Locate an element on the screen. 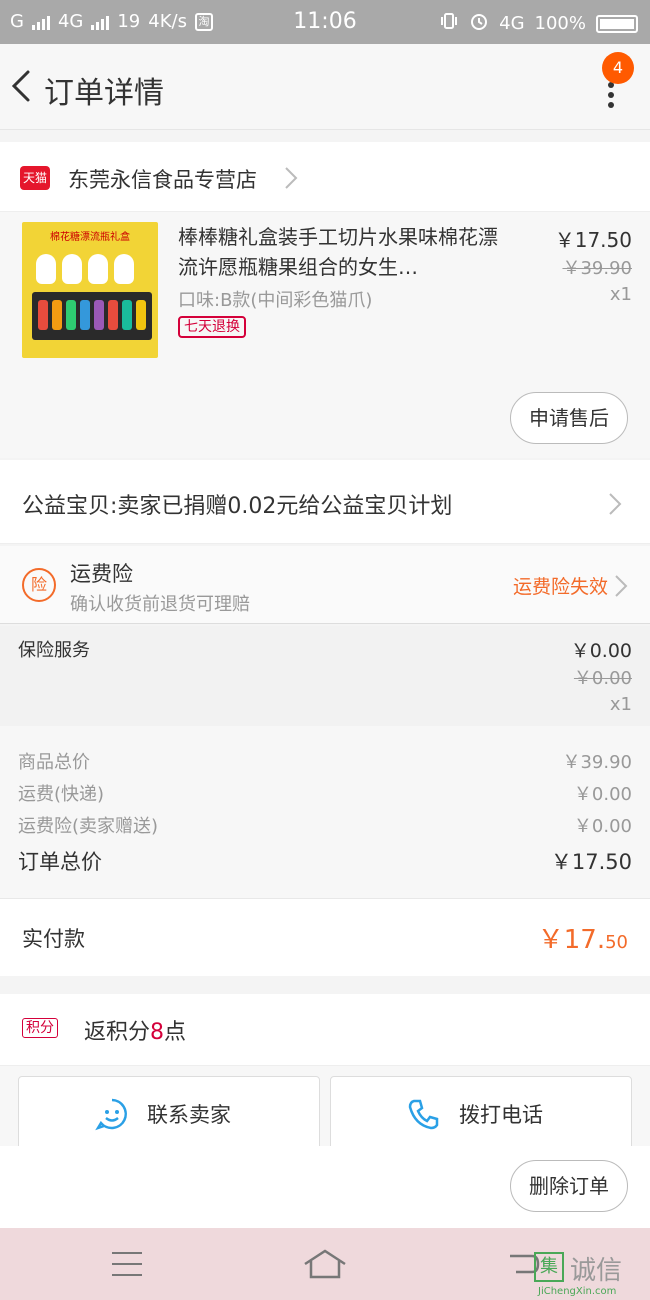 This screenshot has width=650, height=1300. status-right: 4G 100% is located at coordinates (538, 23).